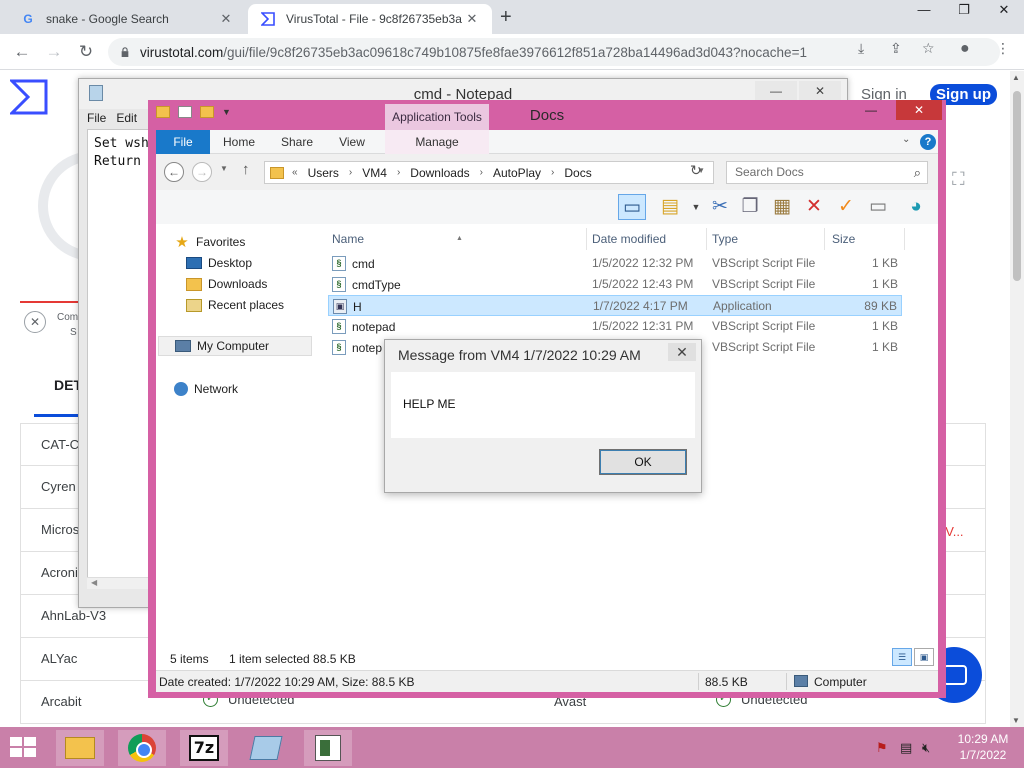 The width and height of the screenshot is (1024, 768). I want to click on download-icon: ⤓, so click(861, 48).